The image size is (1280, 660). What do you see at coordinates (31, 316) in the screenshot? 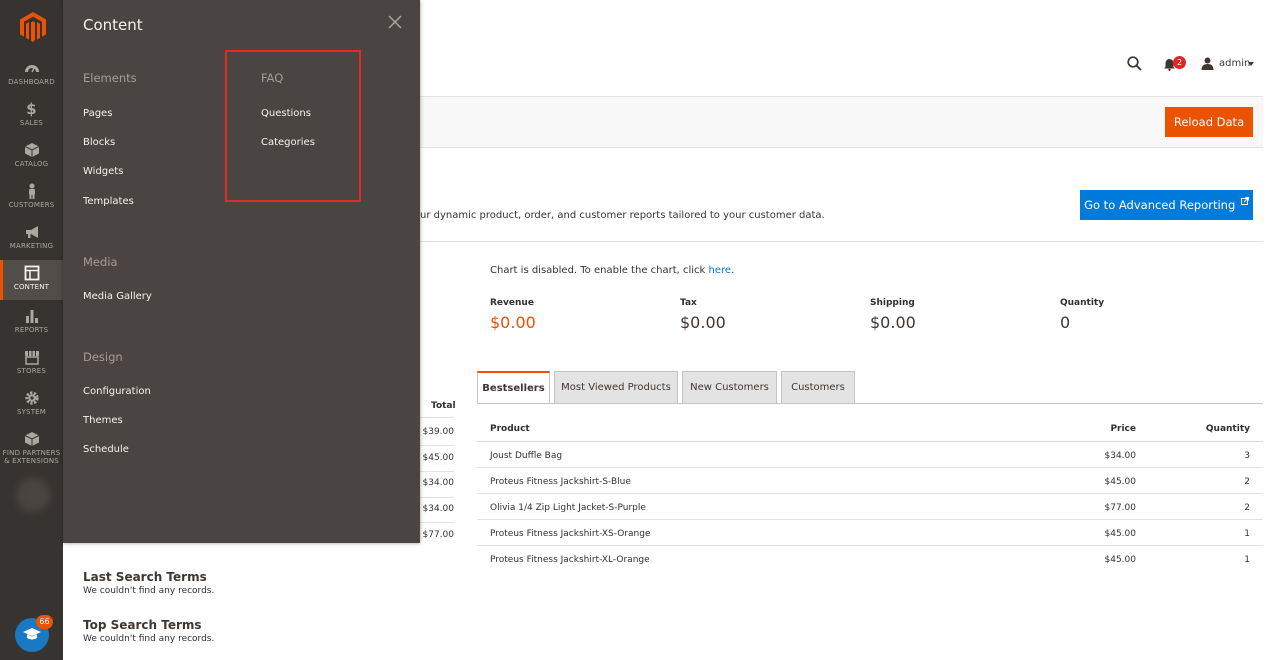
I see `bar-chart-icon` at bounding box center [31, 316].